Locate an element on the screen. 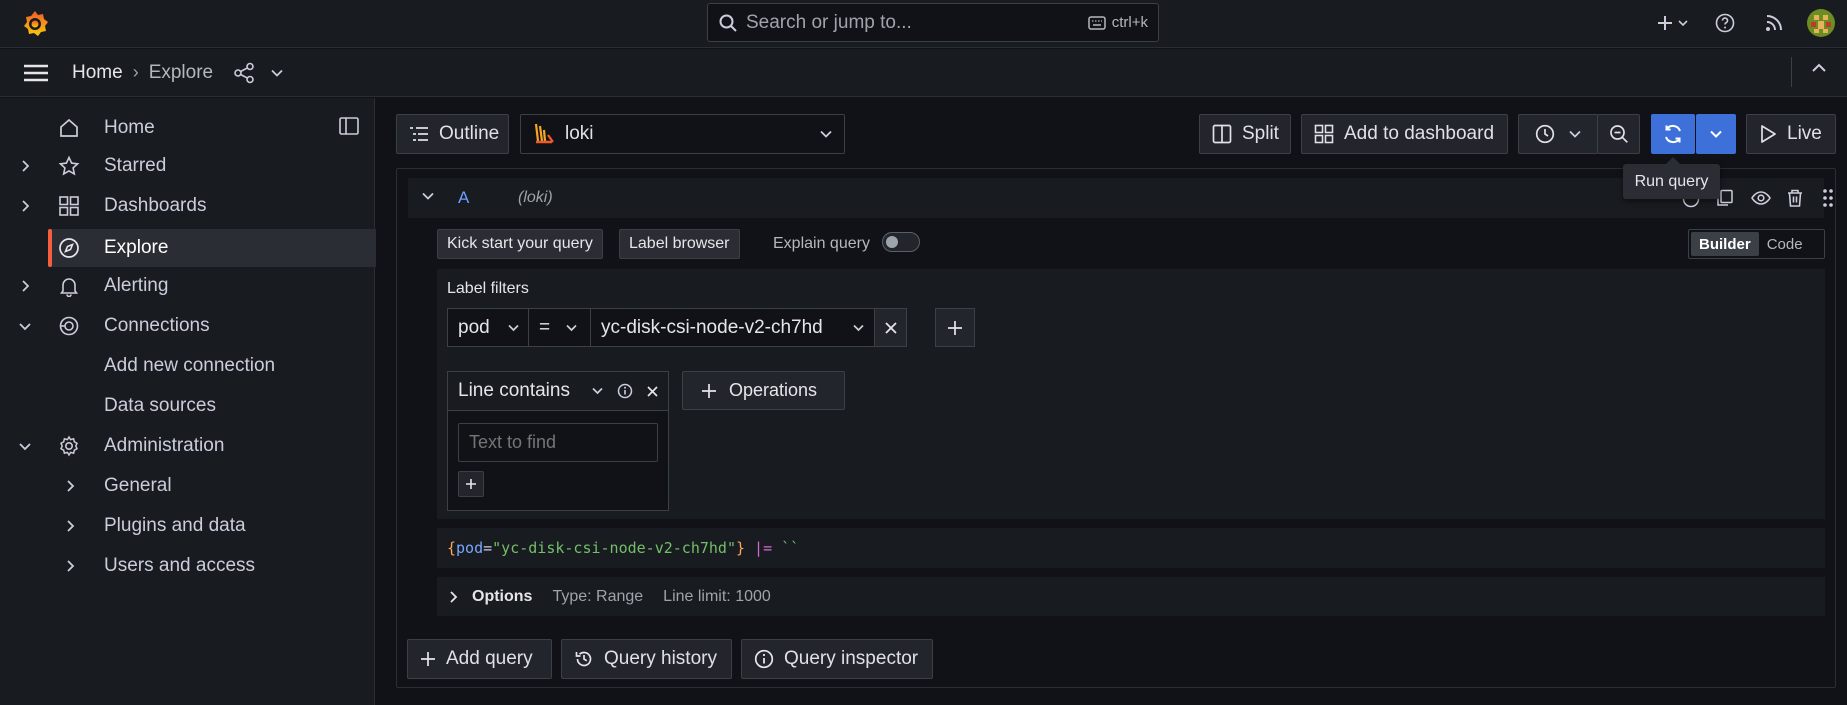  query-history-button: Query history is located at coordinates (646, 659).